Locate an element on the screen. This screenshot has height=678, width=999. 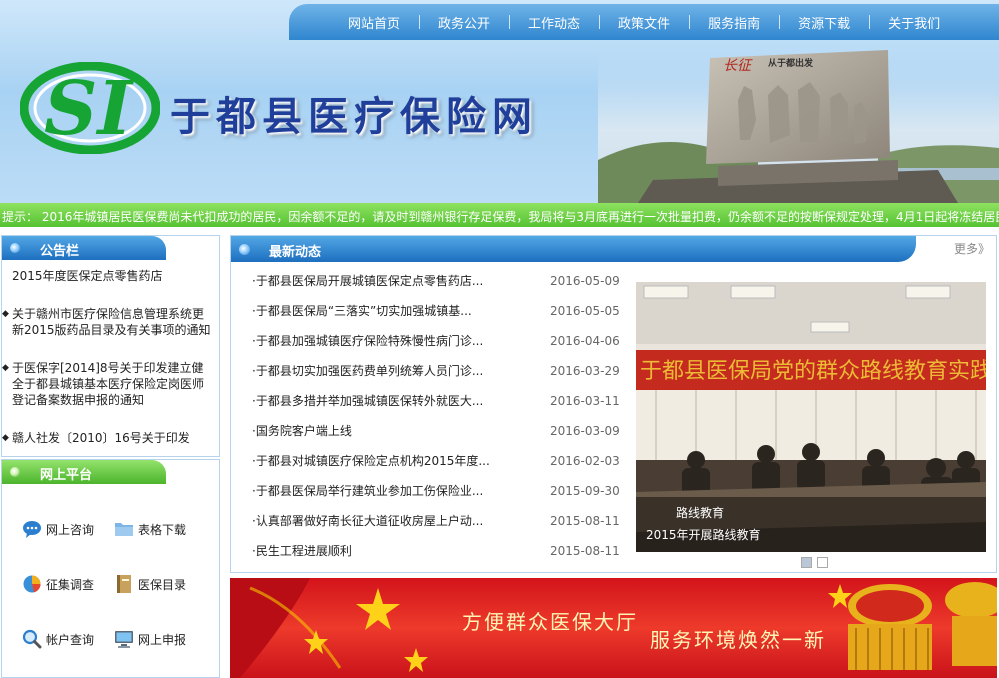
slideshow-pager is located at coordinates (814, 562).